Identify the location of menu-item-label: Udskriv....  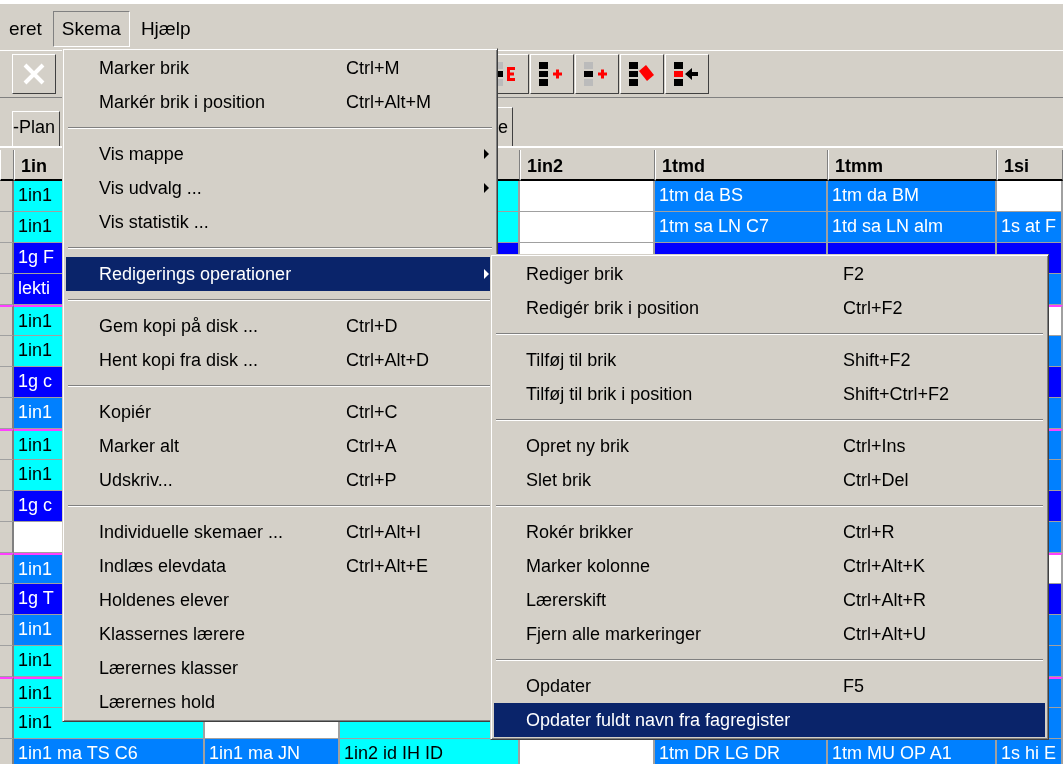
(136, 480).